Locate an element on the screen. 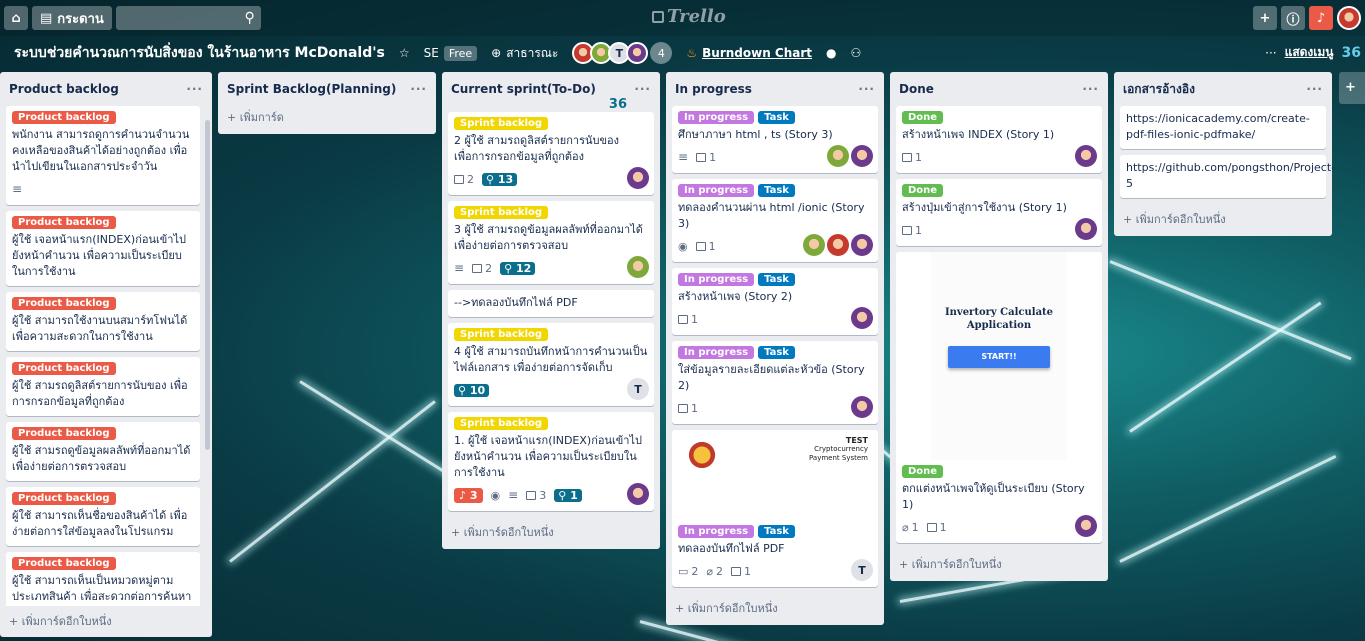 The image size is (1365, 641). star-button: ☆ is located at coordinates (404, 53).